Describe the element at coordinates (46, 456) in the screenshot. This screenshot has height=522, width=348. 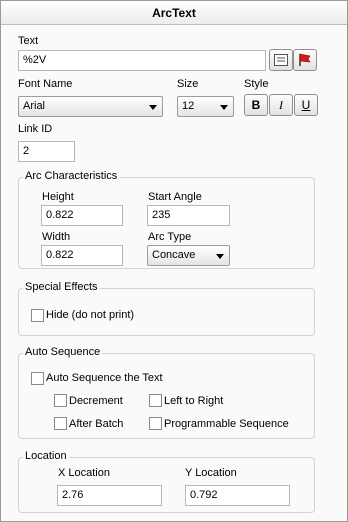
I see `location-title: Location` at that location.